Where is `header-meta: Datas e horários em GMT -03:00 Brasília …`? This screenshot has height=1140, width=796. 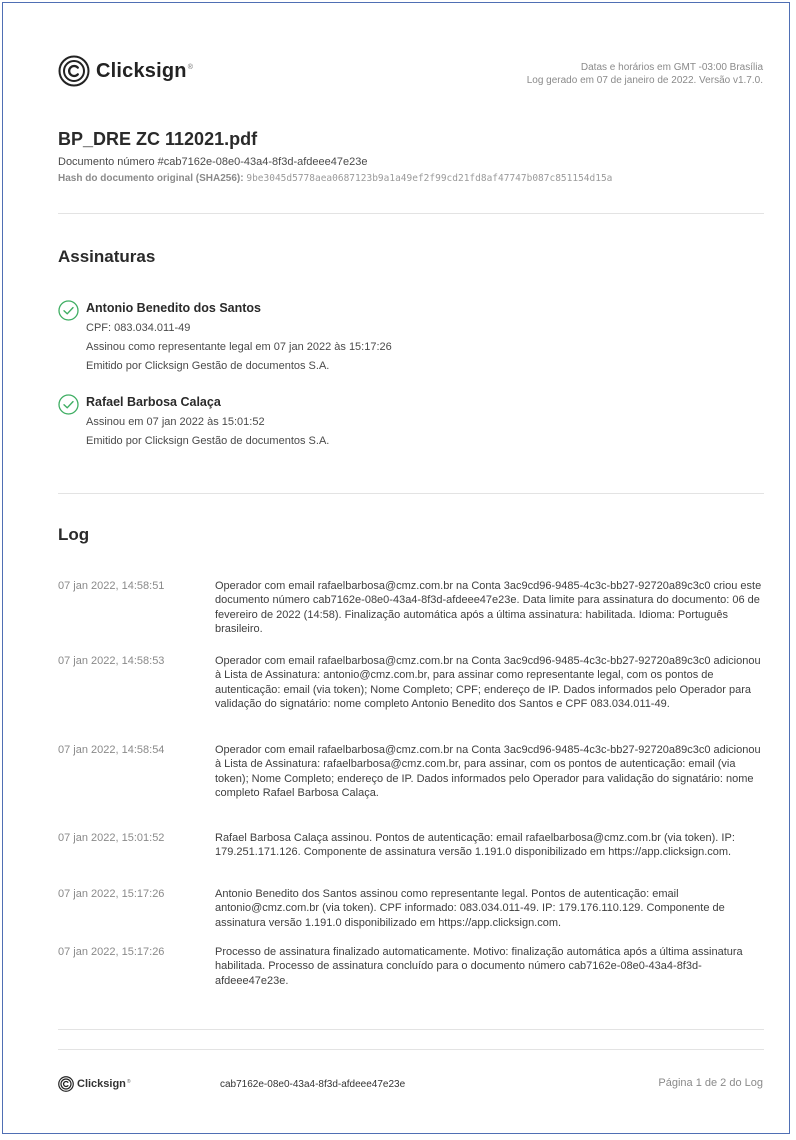 header-meta: Datas e horários em GMT -03:00 Brasília … is located at coordinates (645, 74).